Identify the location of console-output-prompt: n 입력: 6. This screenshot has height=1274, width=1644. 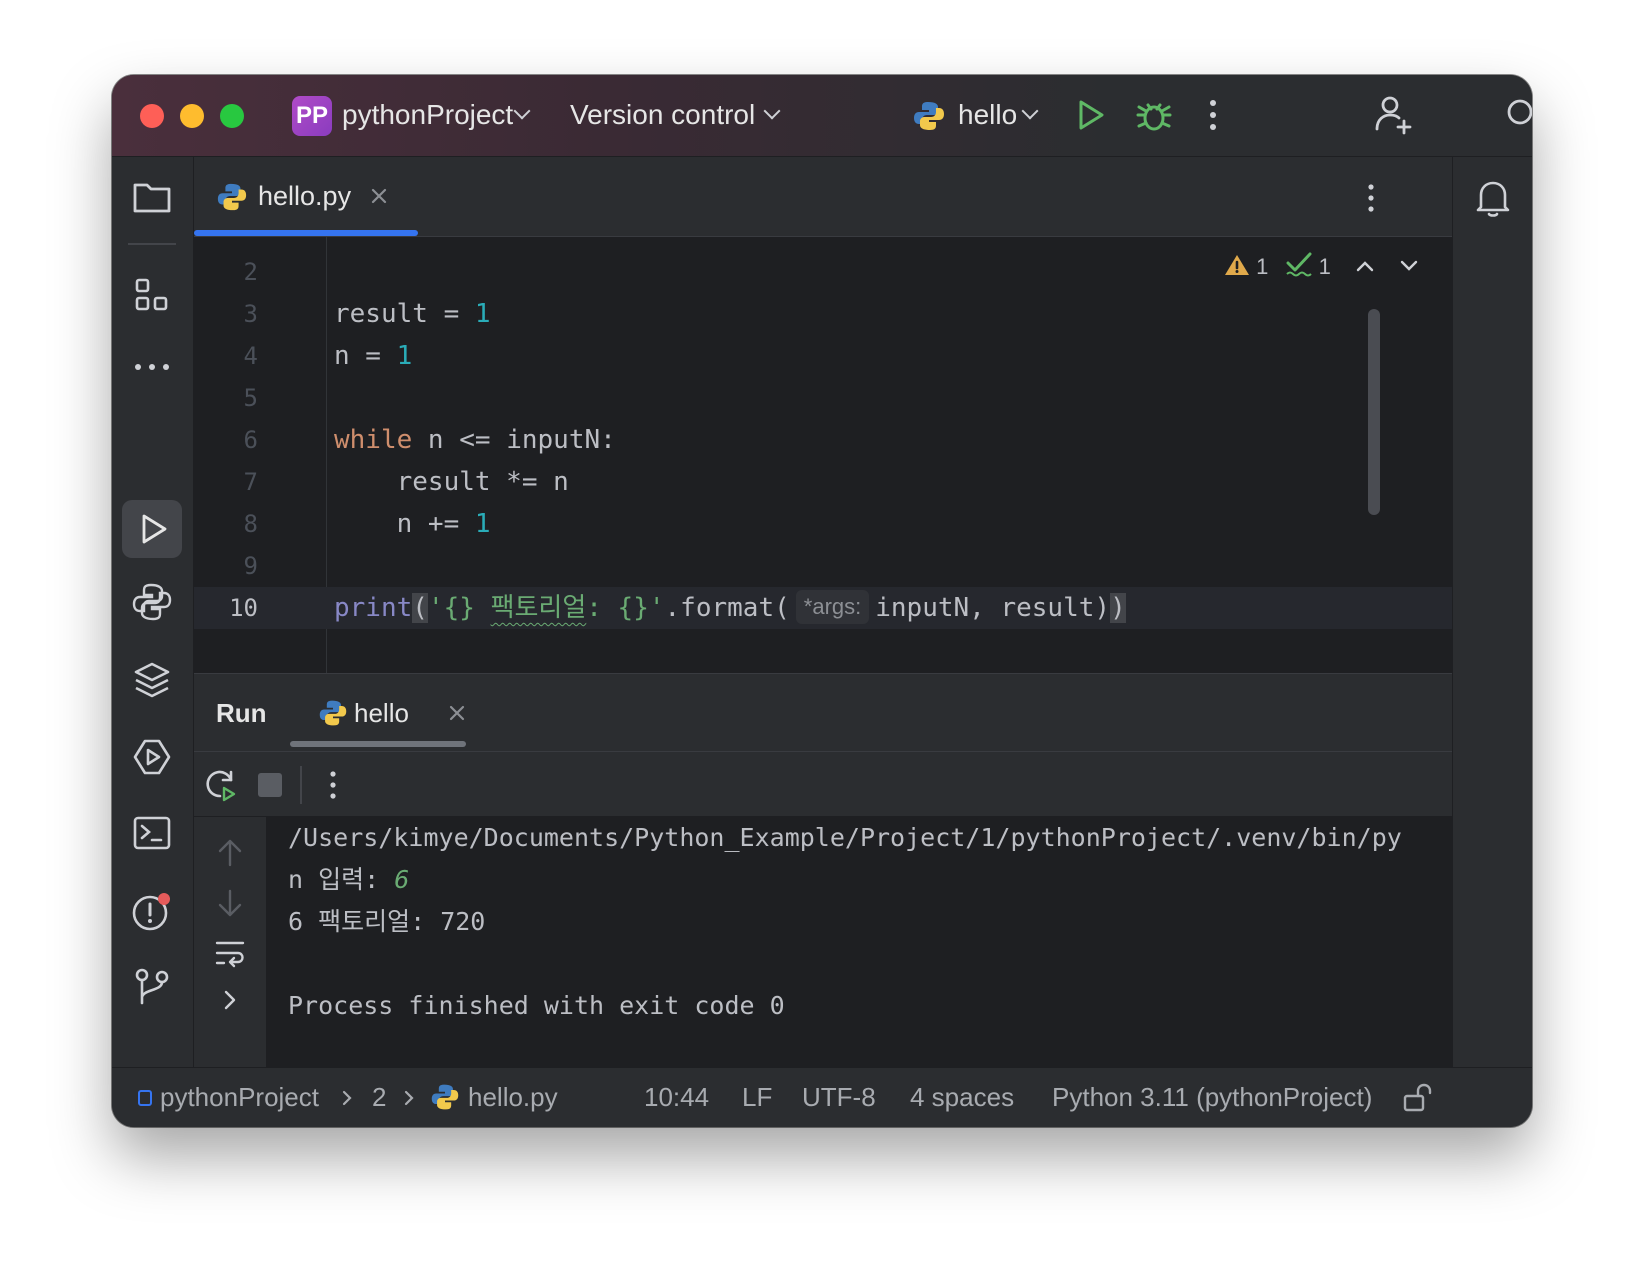
(349, 879).